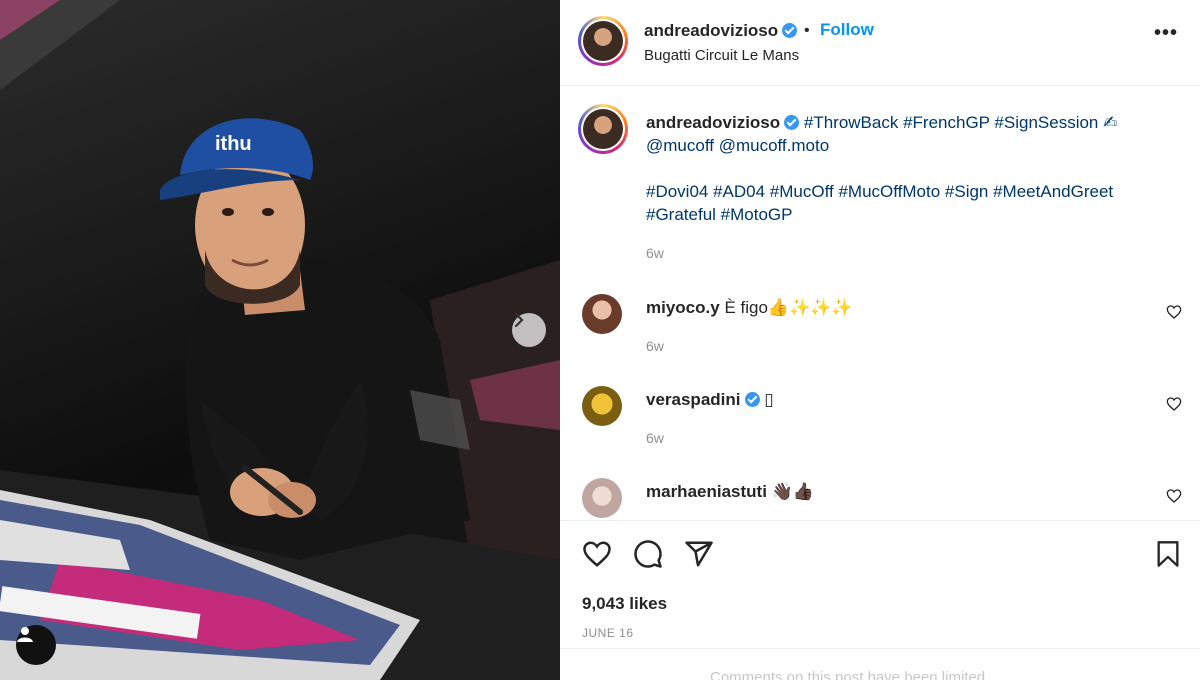 The width and height of the screenshot is (1200, 680). Describe the element at coordinates (529, 330) in the screenshot. I see `next-photo-button` at that location.